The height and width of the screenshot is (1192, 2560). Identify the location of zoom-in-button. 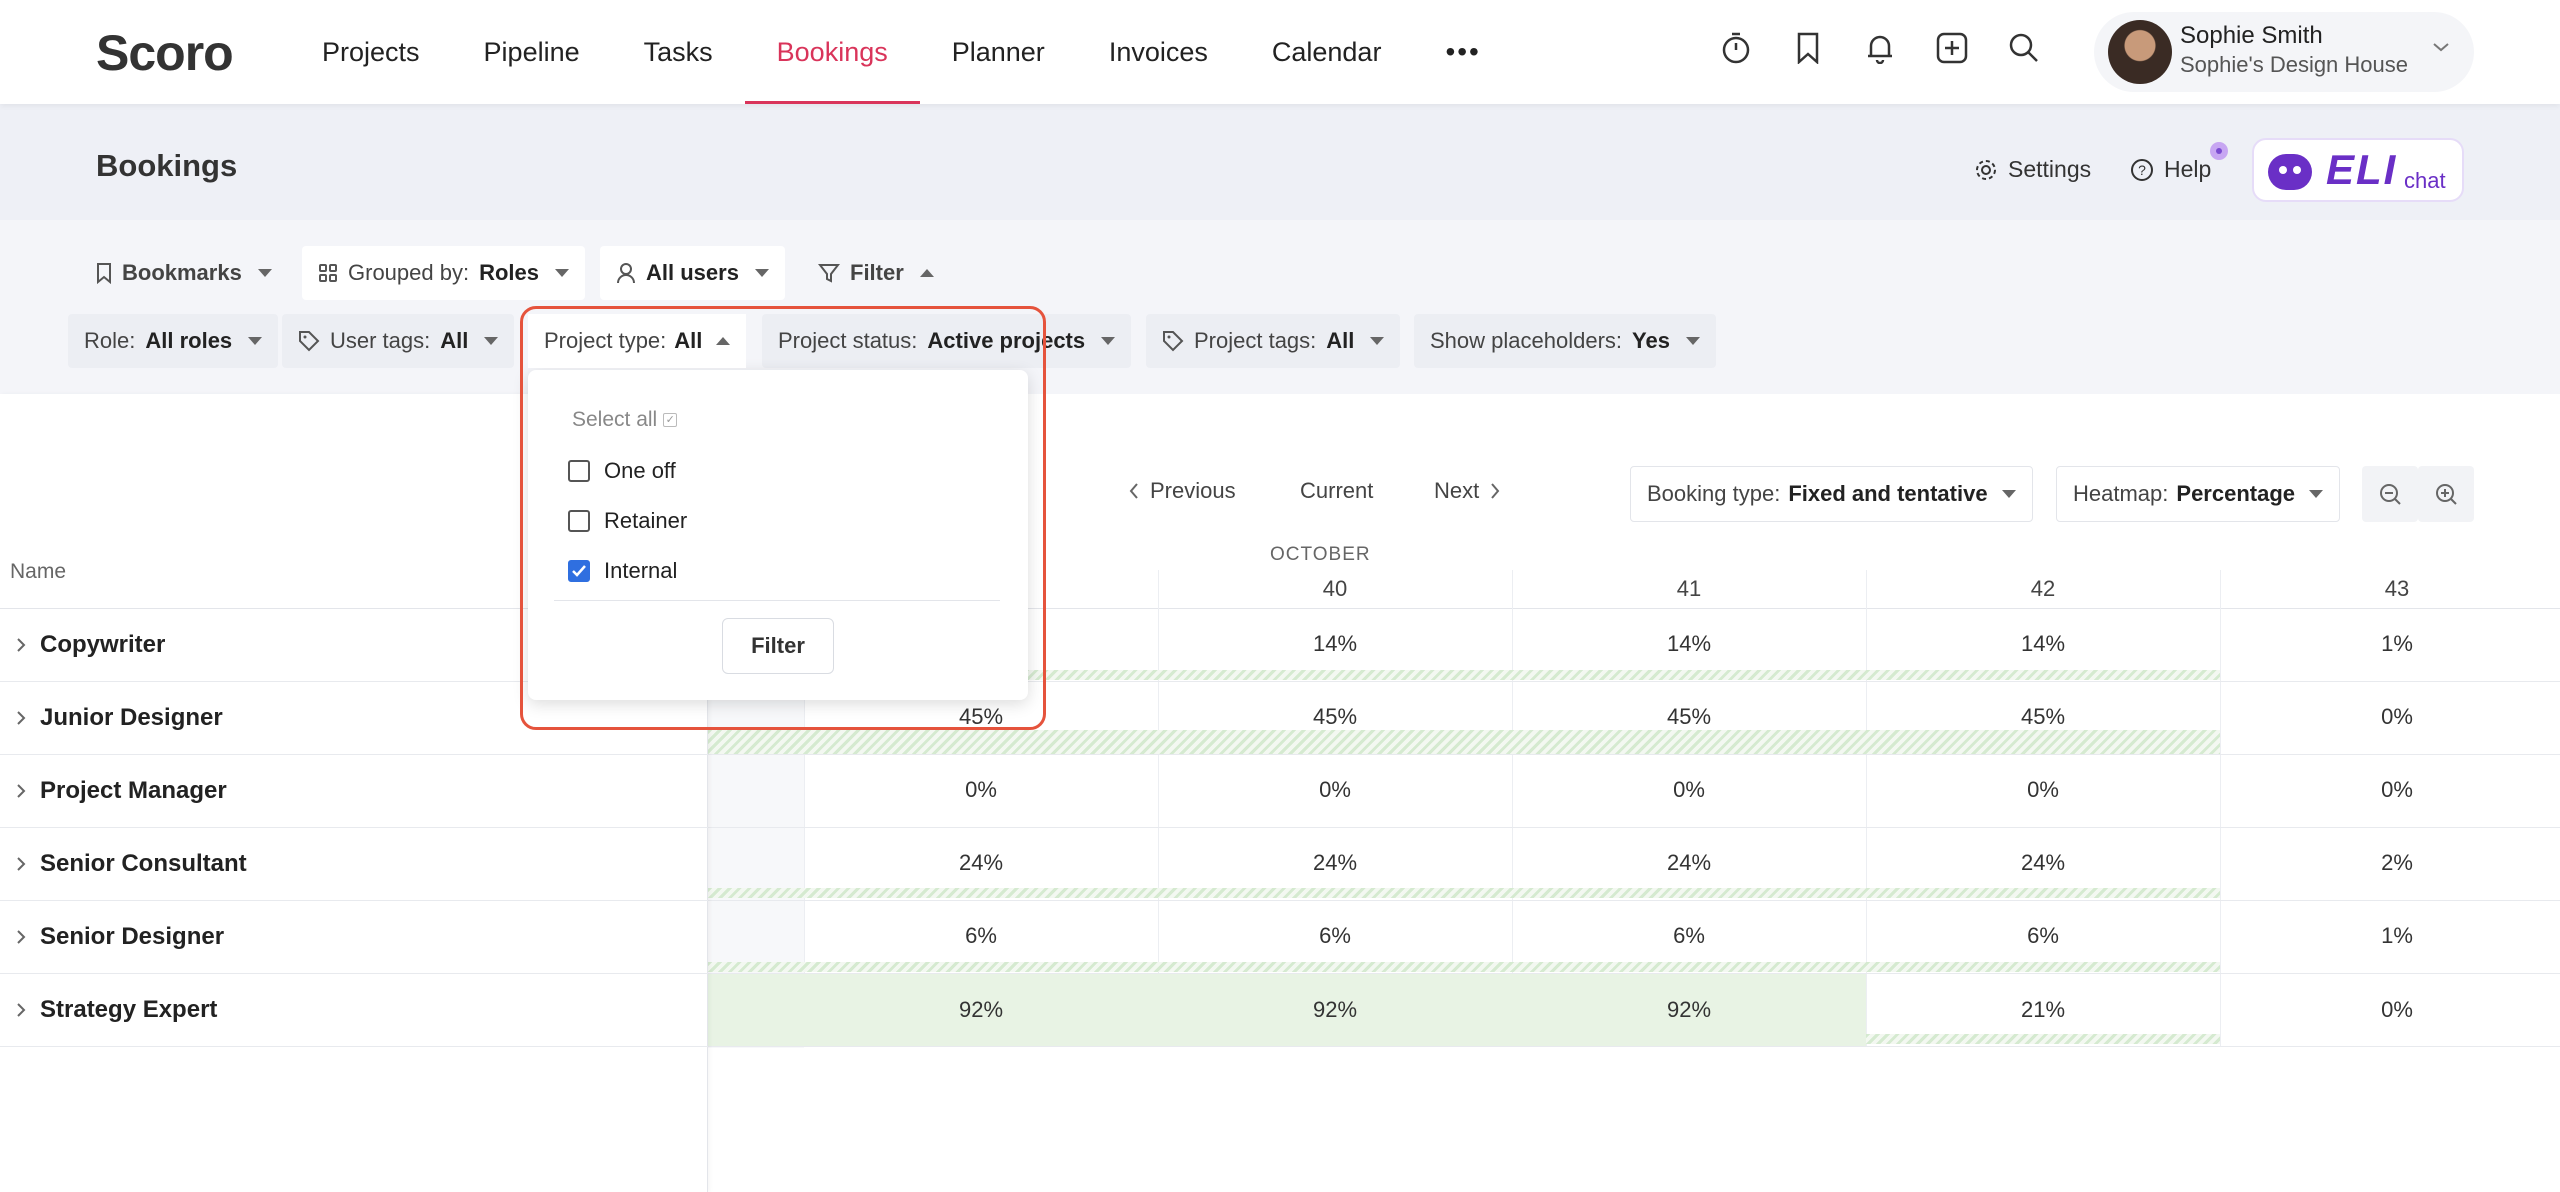
(2446, 494).